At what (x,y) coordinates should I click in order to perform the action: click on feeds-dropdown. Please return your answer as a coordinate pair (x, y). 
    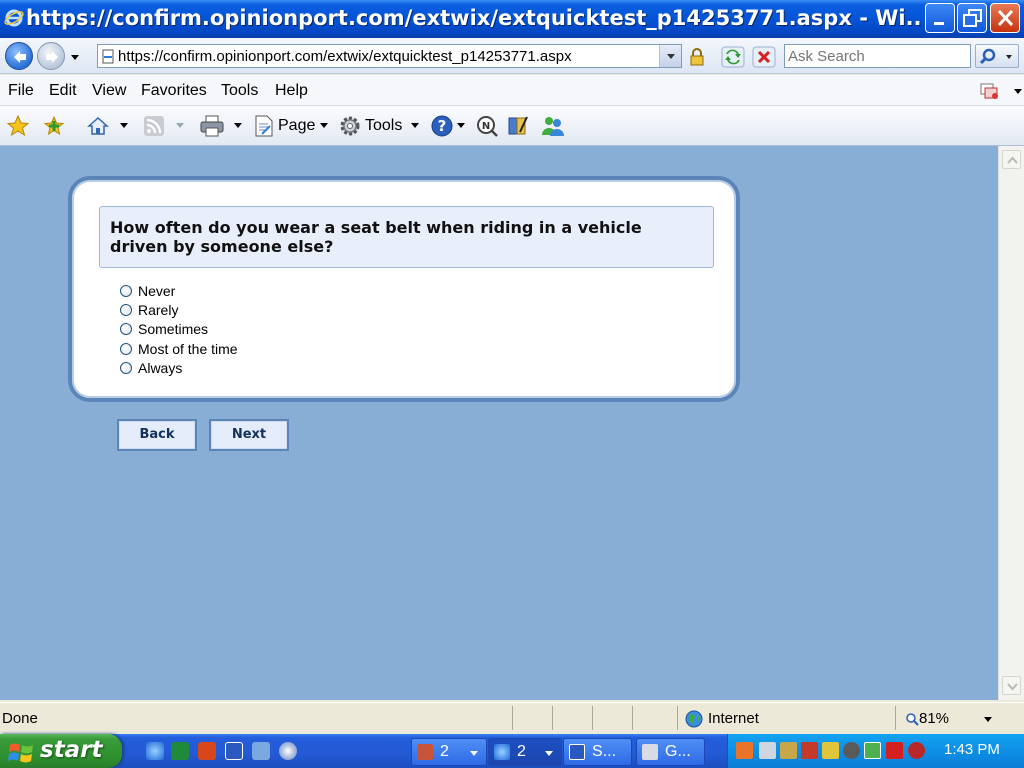
    Looking at the image, I should click on (180, 125).